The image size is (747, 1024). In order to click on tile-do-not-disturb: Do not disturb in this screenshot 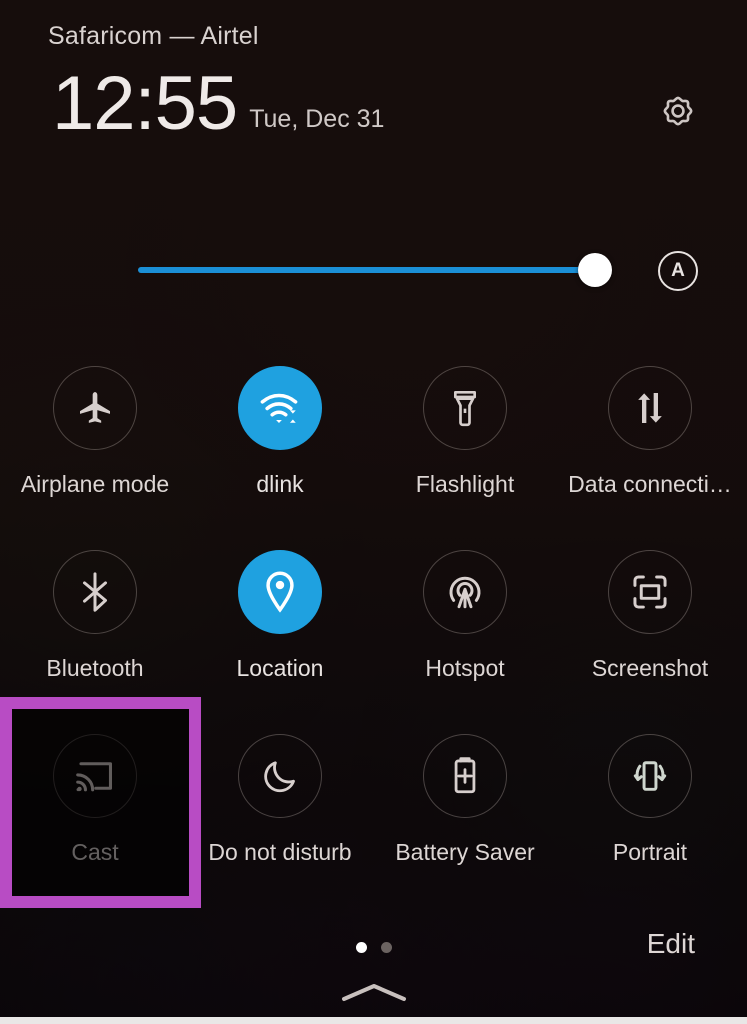, I will do `click(280, 809)`.